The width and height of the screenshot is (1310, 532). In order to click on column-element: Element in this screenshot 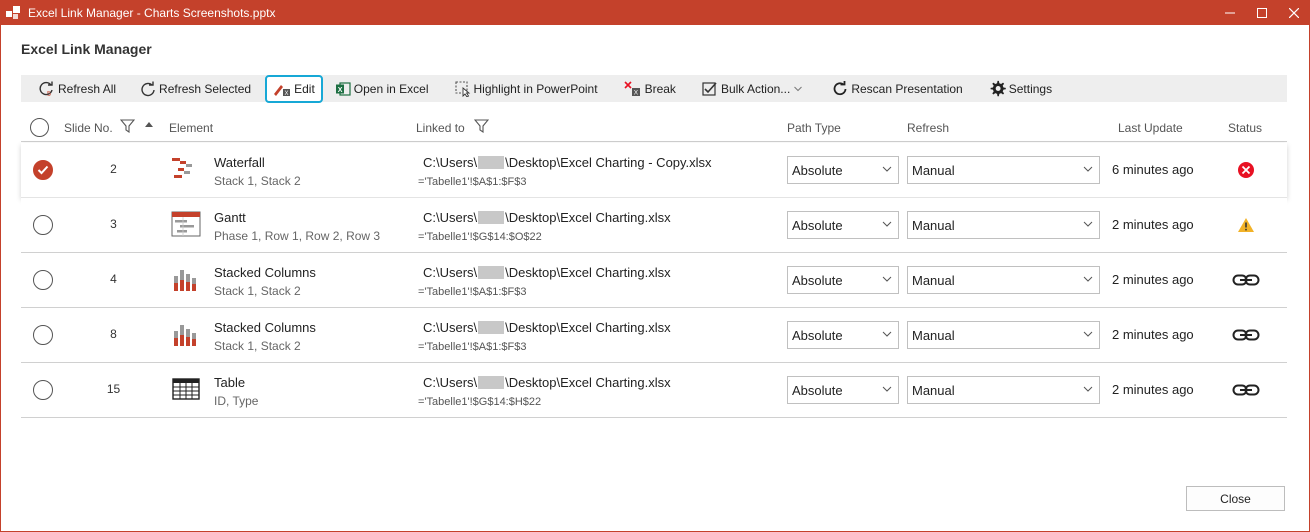, I will do `click(191, 128)`.